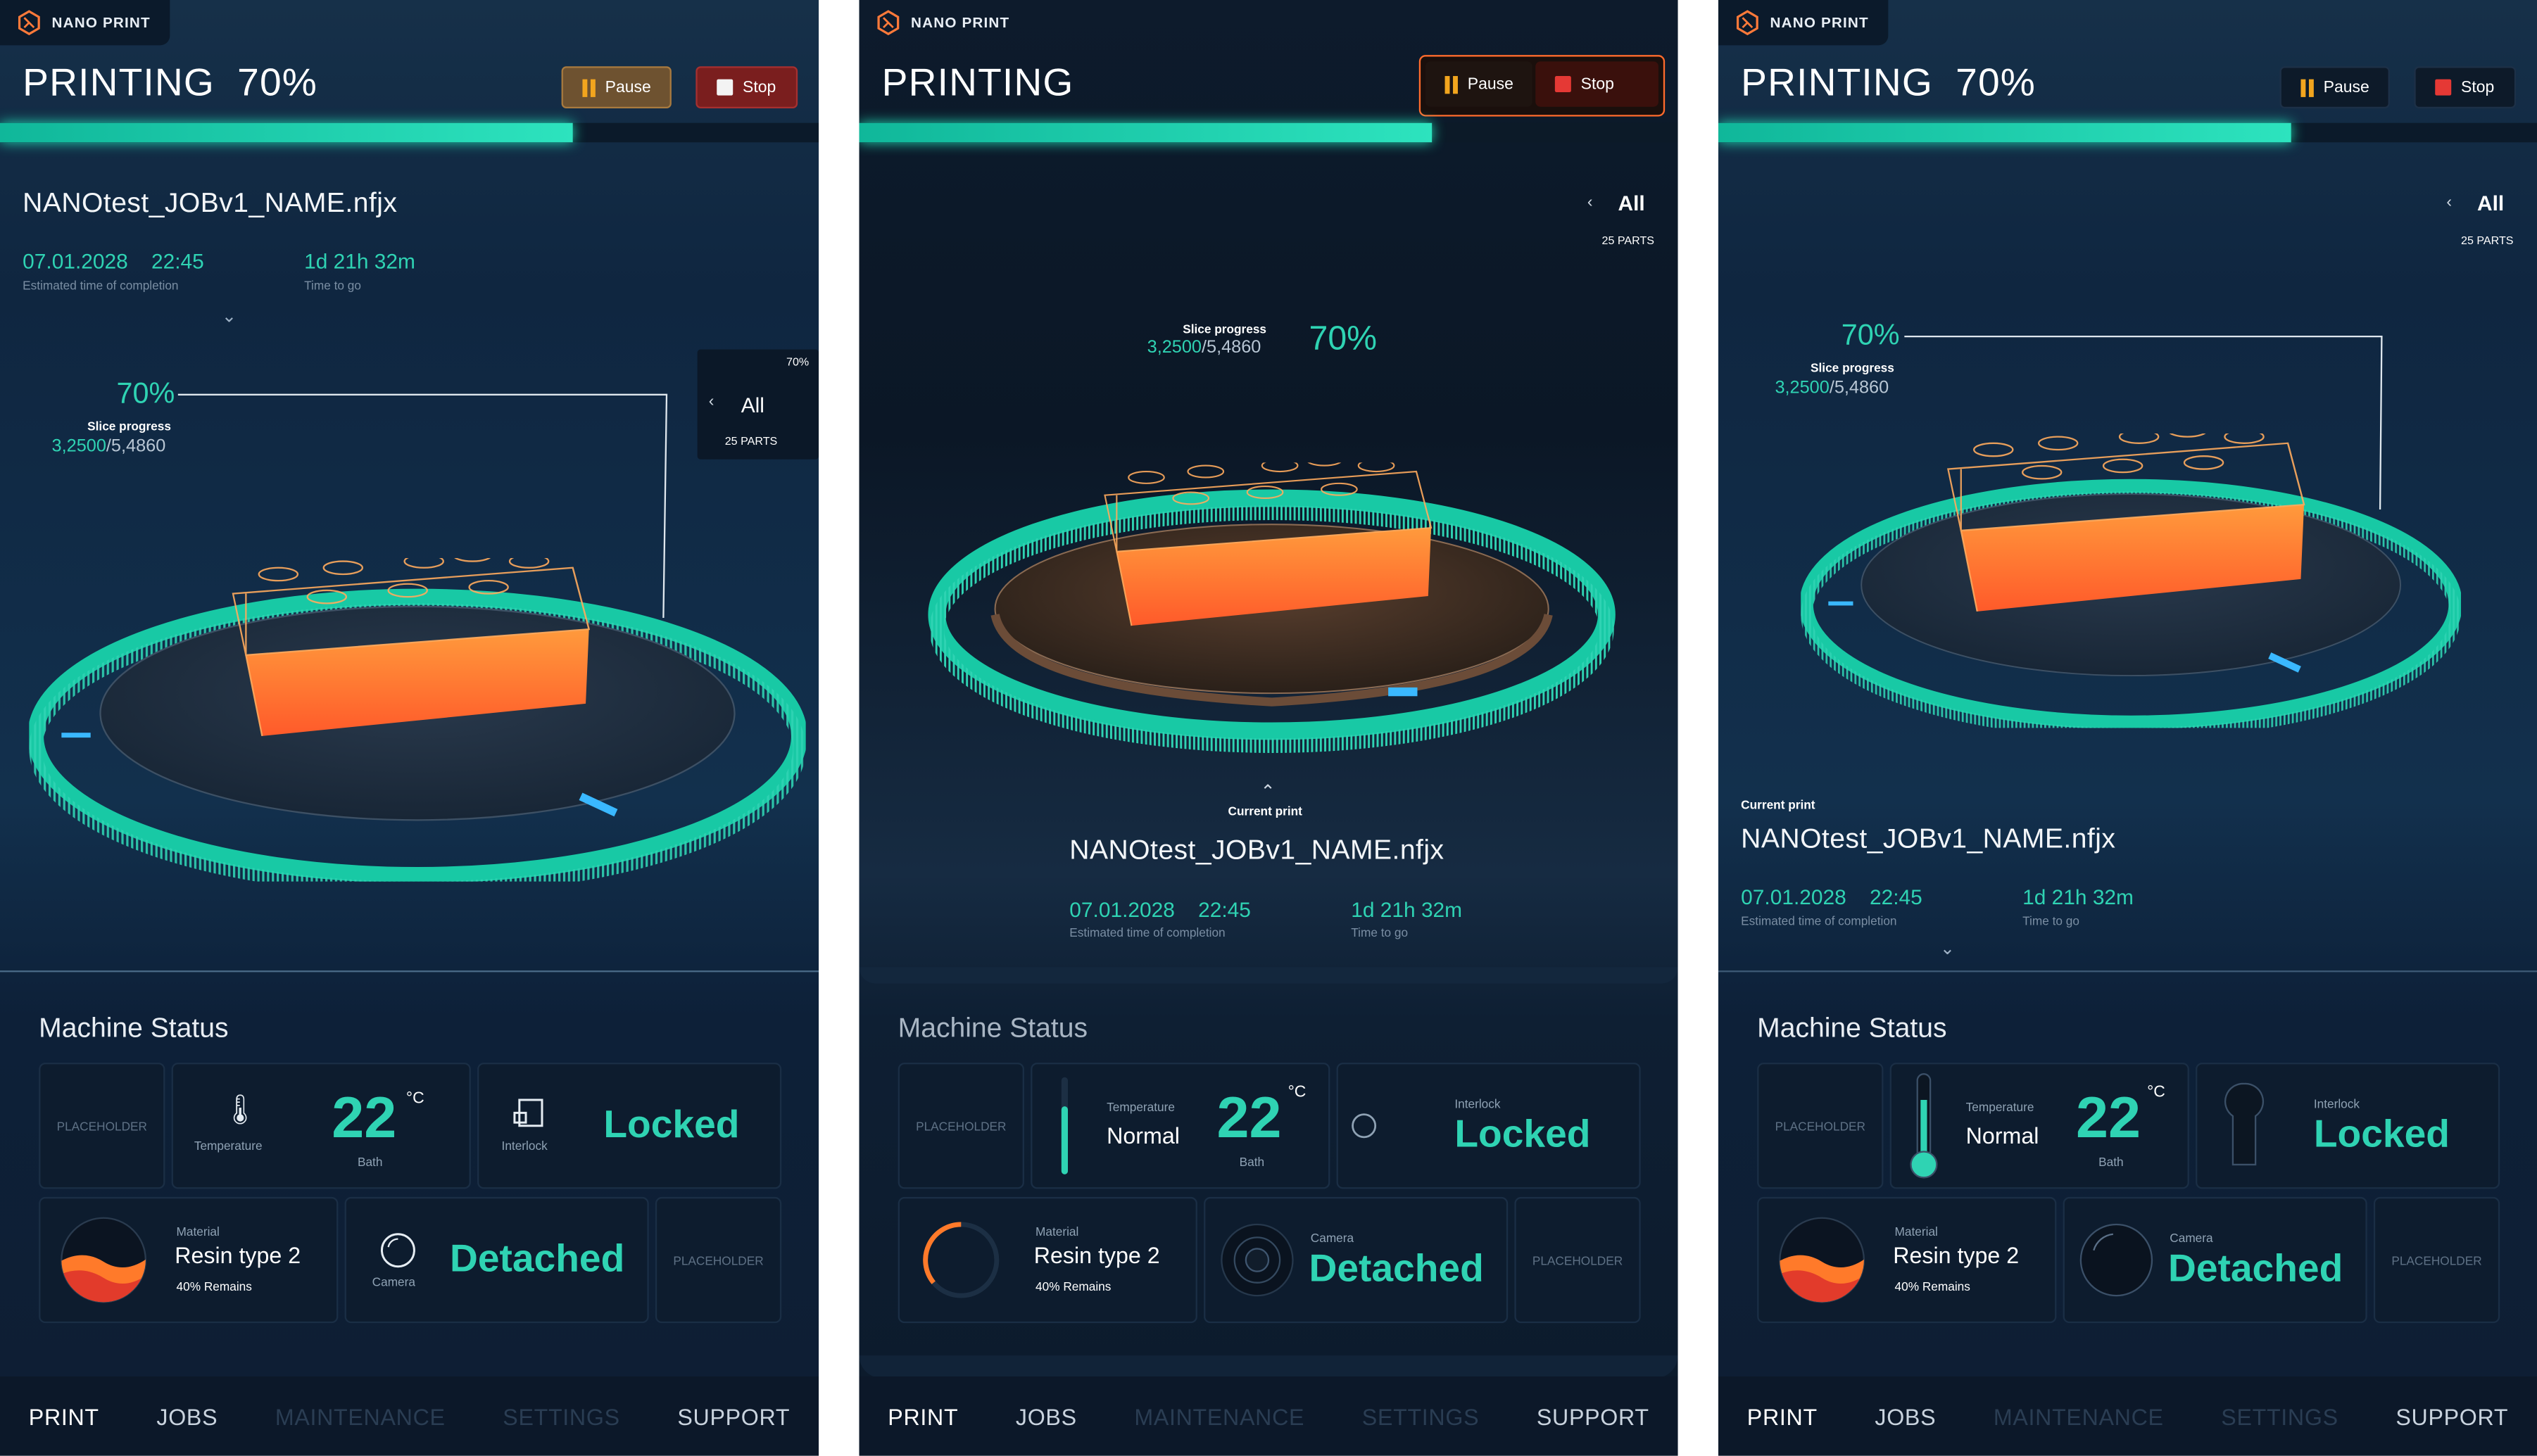  Describe the element at coordinates (1268, 791) in the screenshot. I see `chevron-up-icon: ⌃` at that location.